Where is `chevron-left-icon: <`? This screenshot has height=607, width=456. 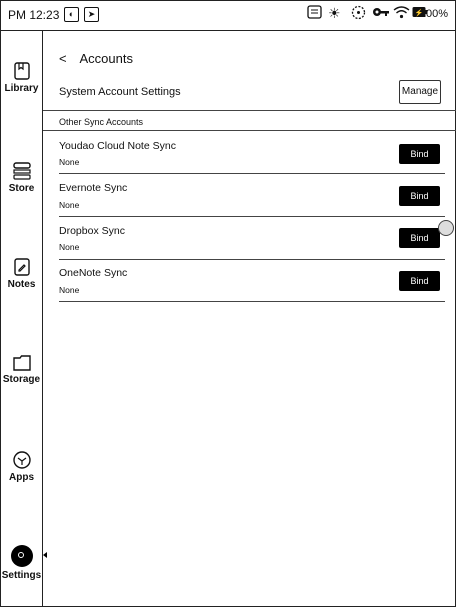 chevron-left-icon: < is located at coordinates (63, 58).